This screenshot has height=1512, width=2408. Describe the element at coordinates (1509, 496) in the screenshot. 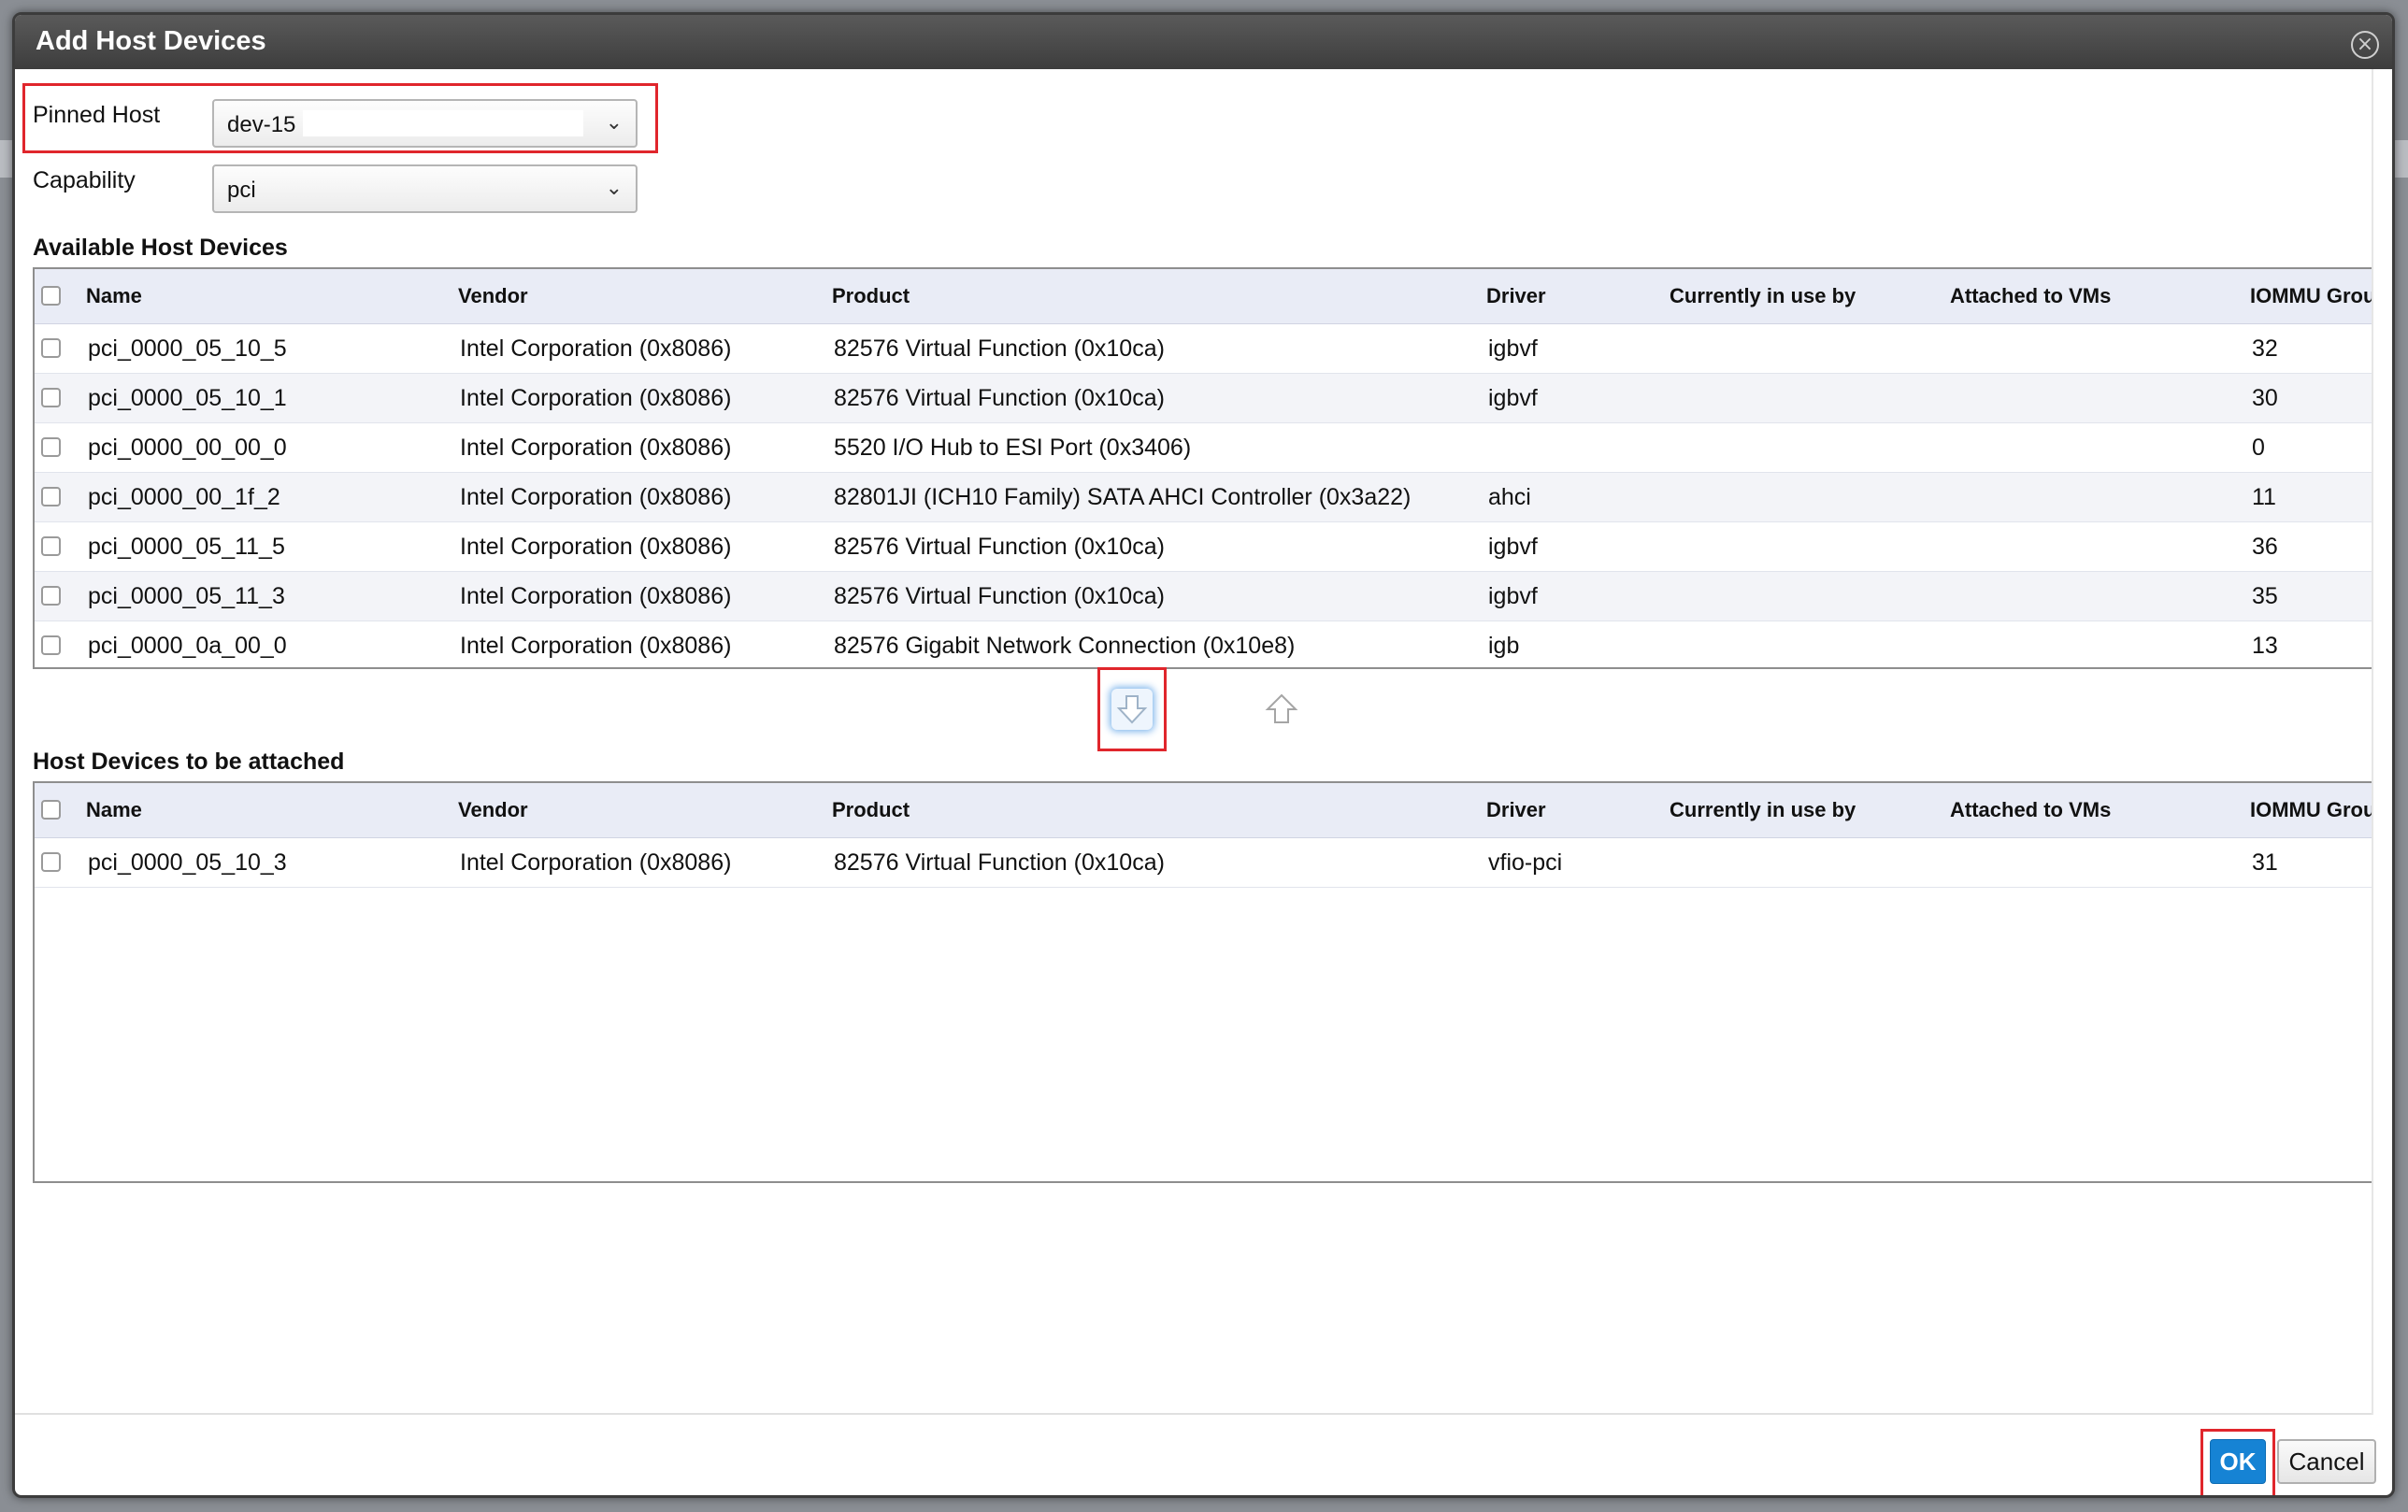

I see `cell-driver: ahci` at that location.